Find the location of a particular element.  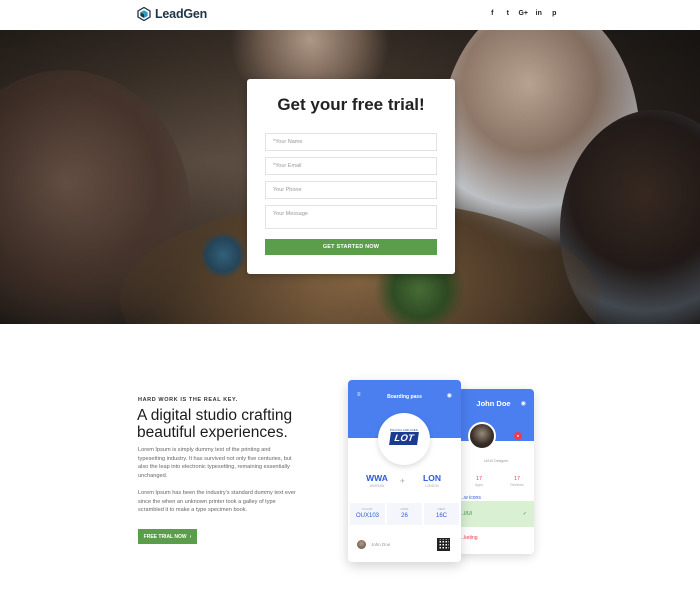

profile-row-uxui: ...I/UI ✓ is located at coordinates (495, 514).